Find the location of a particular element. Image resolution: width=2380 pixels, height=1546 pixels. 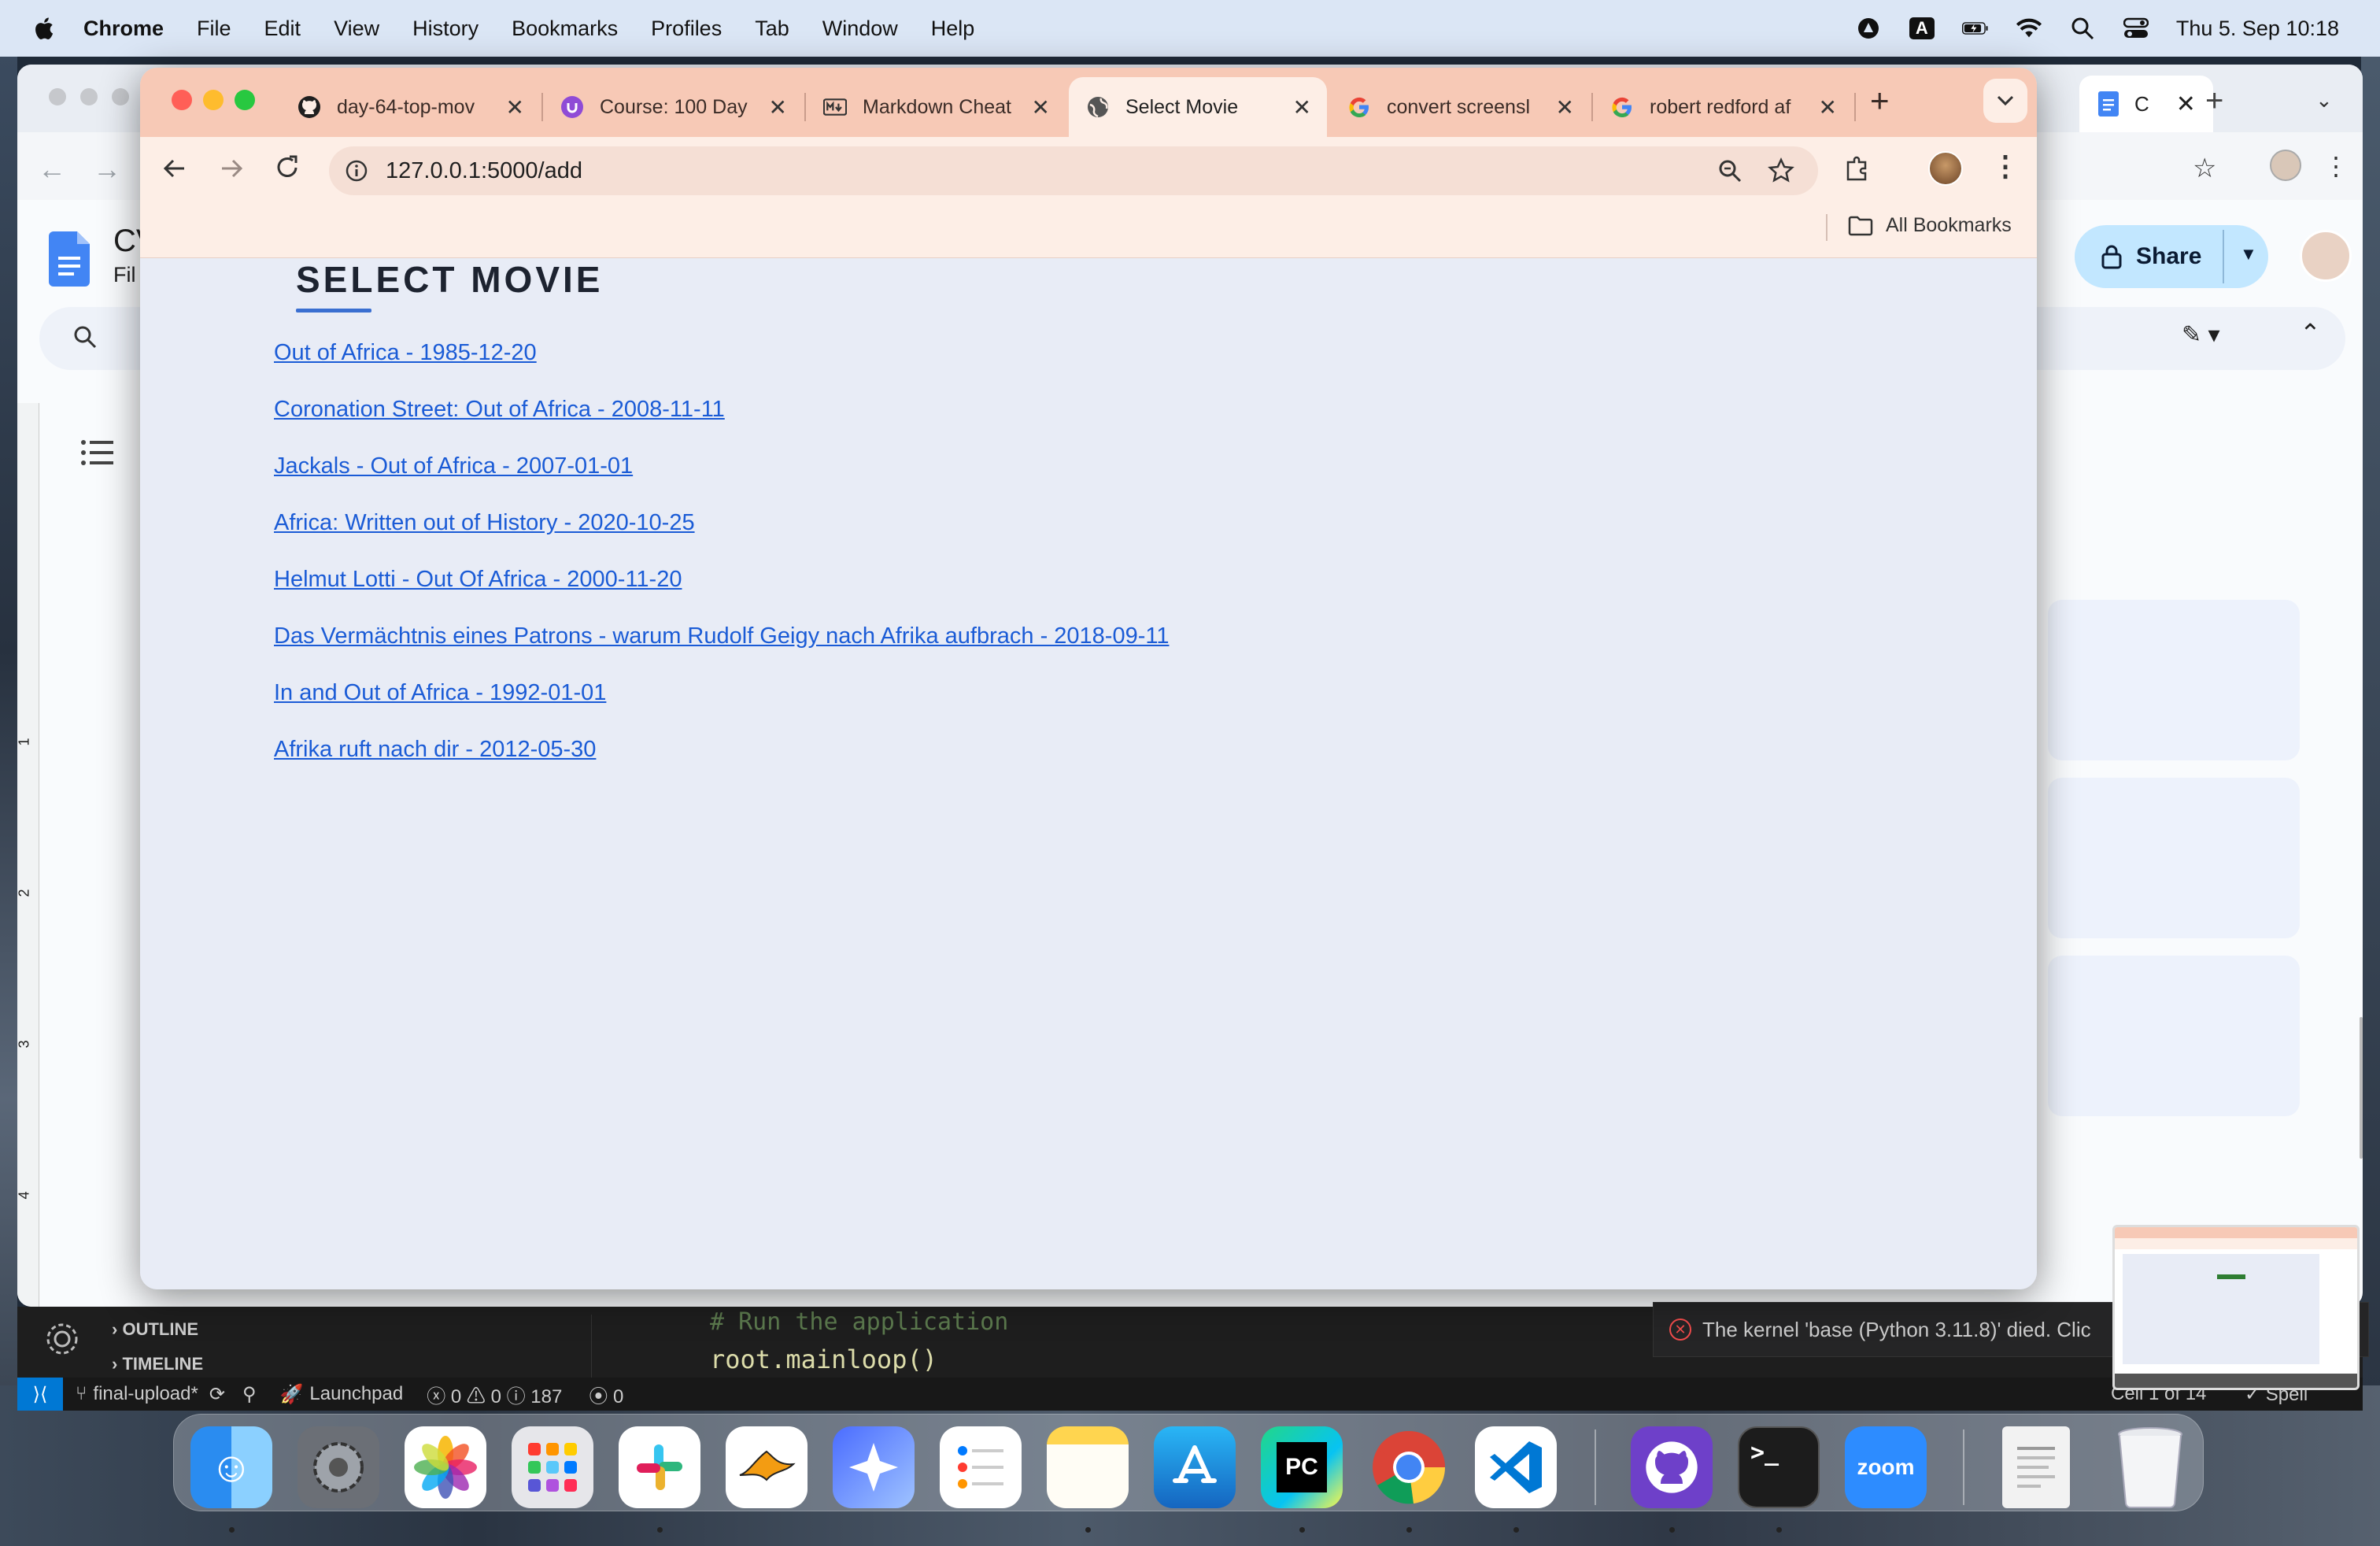

docs-tab-close-icon: ✕ is located at coordinates (2186, 104).